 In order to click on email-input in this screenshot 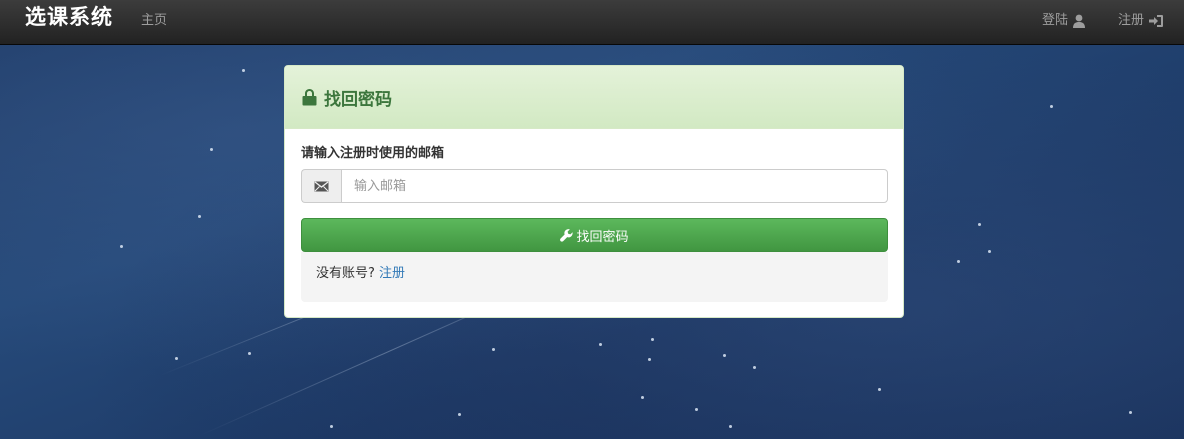, I will do `click(614, 186)`.